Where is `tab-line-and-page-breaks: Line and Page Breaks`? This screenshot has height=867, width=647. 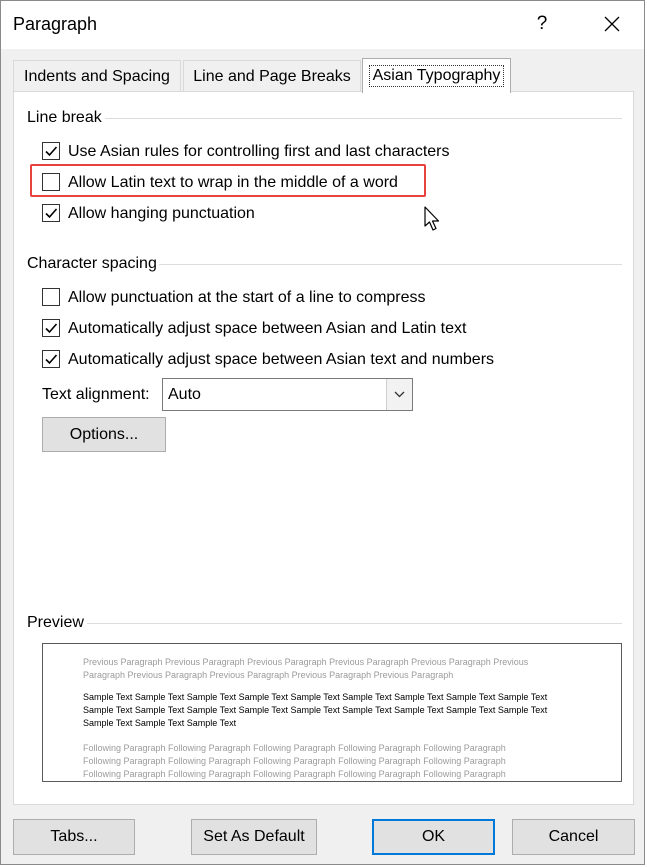 tab-line-and-page-breaks: Line and Page Breaks is located at coordinates (272, 75).